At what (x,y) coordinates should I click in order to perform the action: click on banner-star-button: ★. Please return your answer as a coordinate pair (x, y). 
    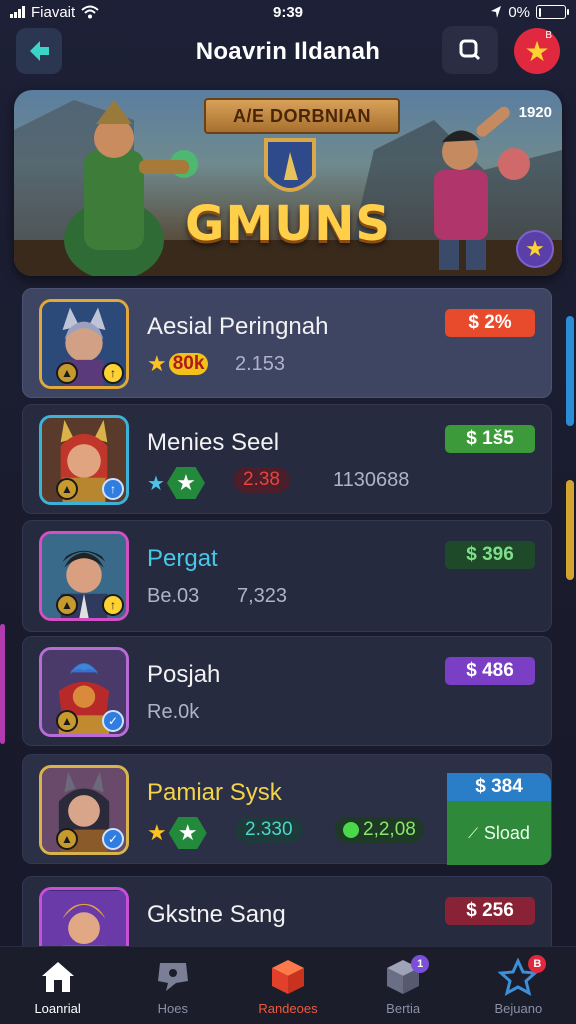
    Looking at the image, I should click on (535, 249).